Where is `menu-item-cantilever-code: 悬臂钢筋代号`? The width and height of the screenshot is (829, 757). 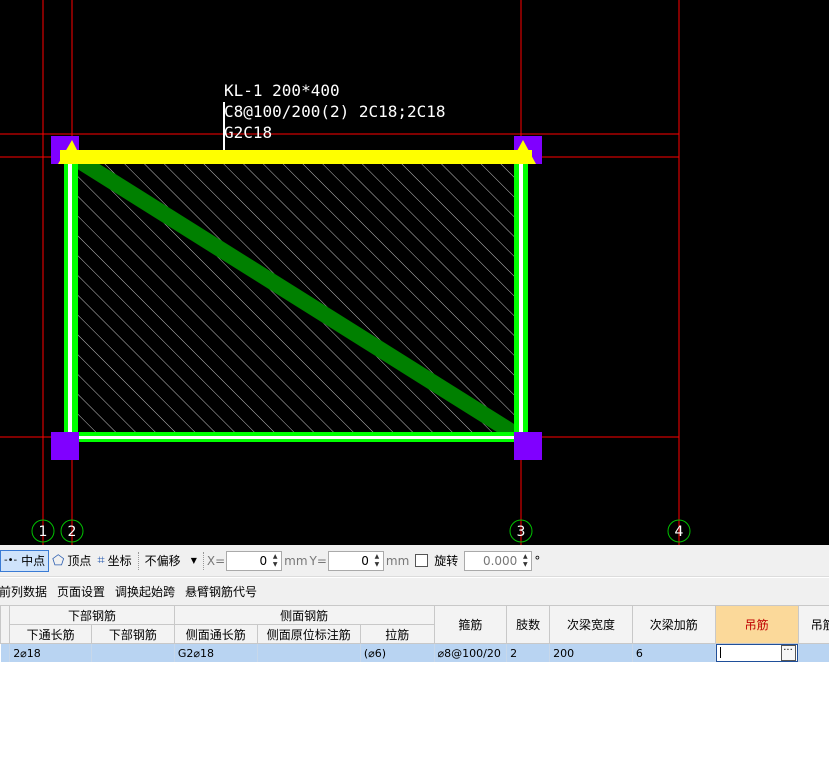 menu-item-cantilever-code: 悬臂钢筋代号 is located at coordinates (221, 591).